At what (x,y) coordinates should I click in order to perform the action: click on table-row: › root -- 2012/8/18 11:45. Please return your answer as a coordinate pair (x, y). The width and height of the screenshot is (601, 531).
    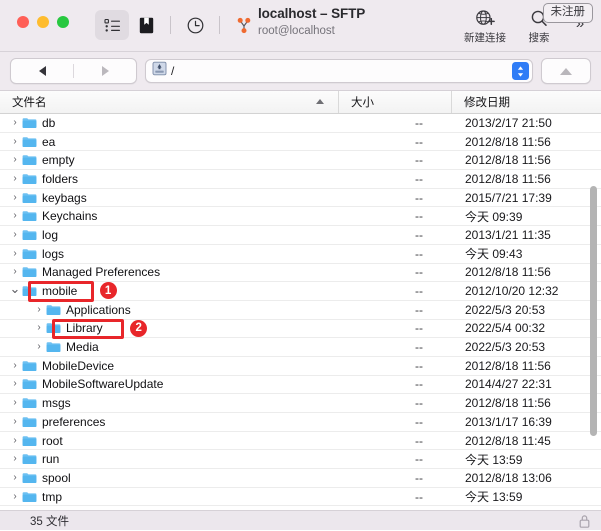
    Looking at the image, I should click on (300, 441).